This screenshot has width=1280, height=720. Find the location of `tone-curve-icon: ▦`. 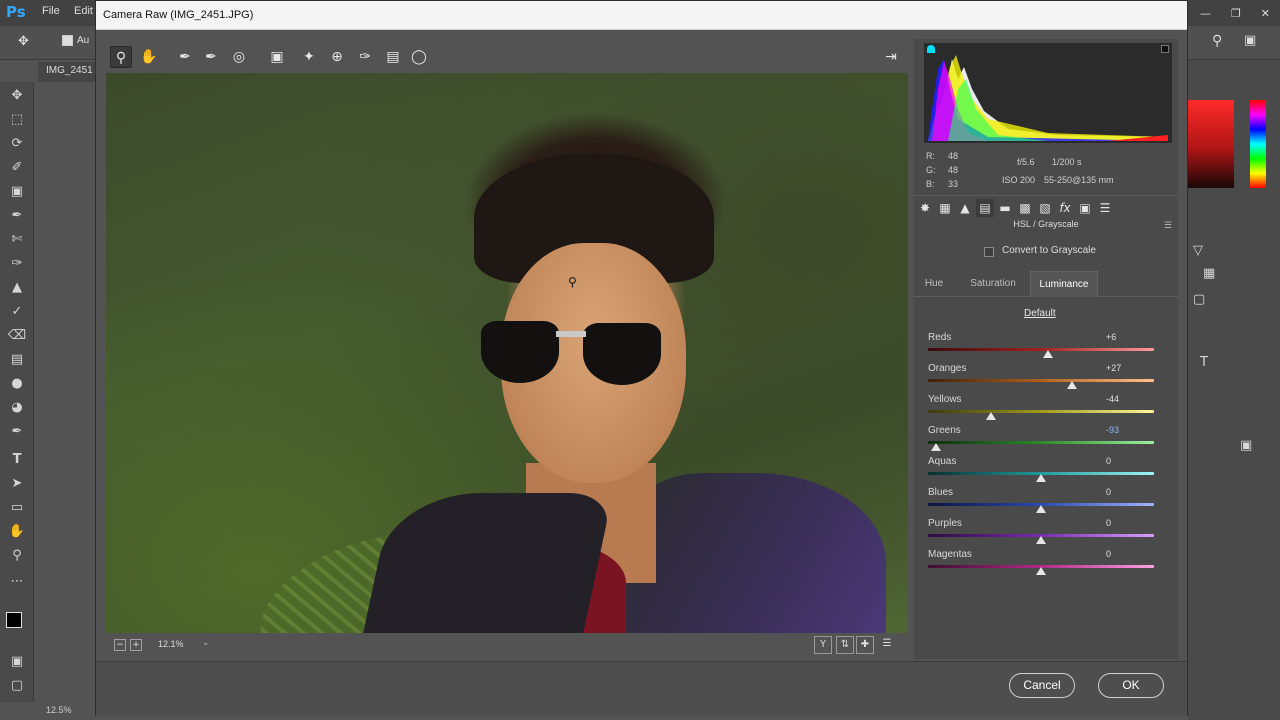

tone-curve-icon: ▦ is located at coordinates (945, 208).